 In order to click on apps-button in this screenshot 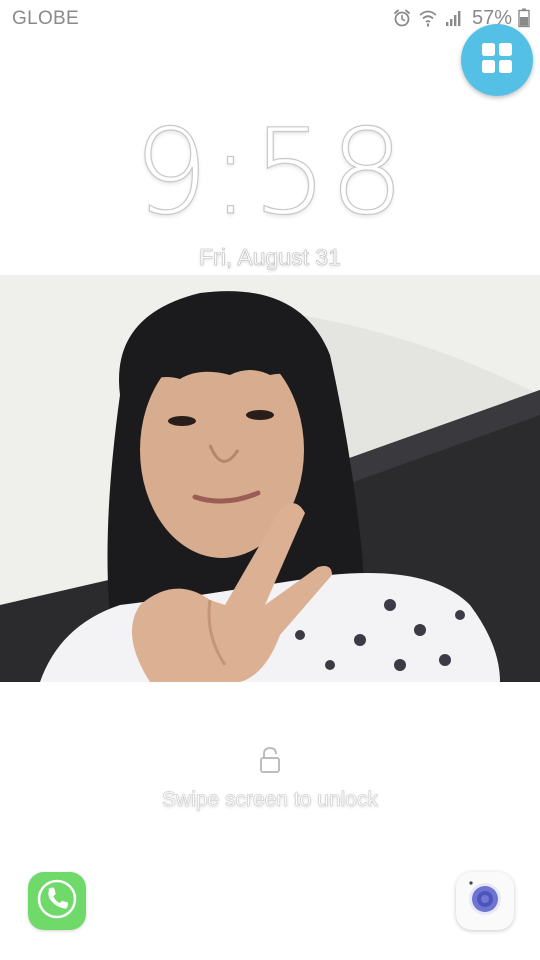, I will do `click(497, 60)`.